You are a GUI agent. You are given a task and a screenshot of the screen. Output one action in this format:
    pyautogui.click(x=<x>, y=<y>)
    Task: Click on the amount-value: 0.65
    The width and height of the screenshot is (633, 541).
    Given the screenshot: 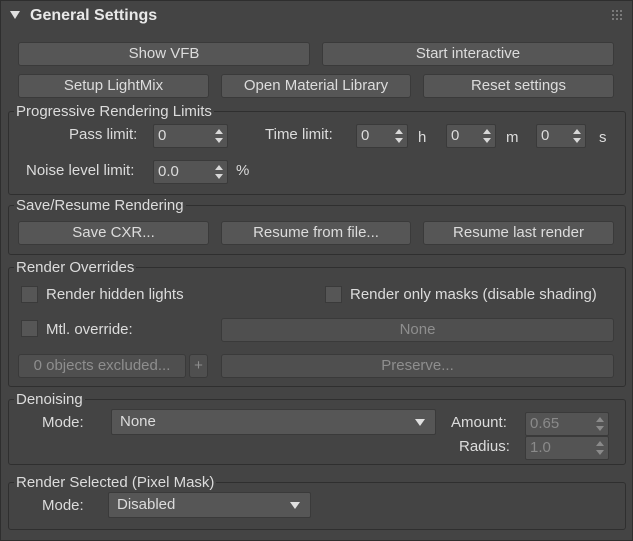 What is the action you would take?
    pyautogui.click(x=545, y=423)
    